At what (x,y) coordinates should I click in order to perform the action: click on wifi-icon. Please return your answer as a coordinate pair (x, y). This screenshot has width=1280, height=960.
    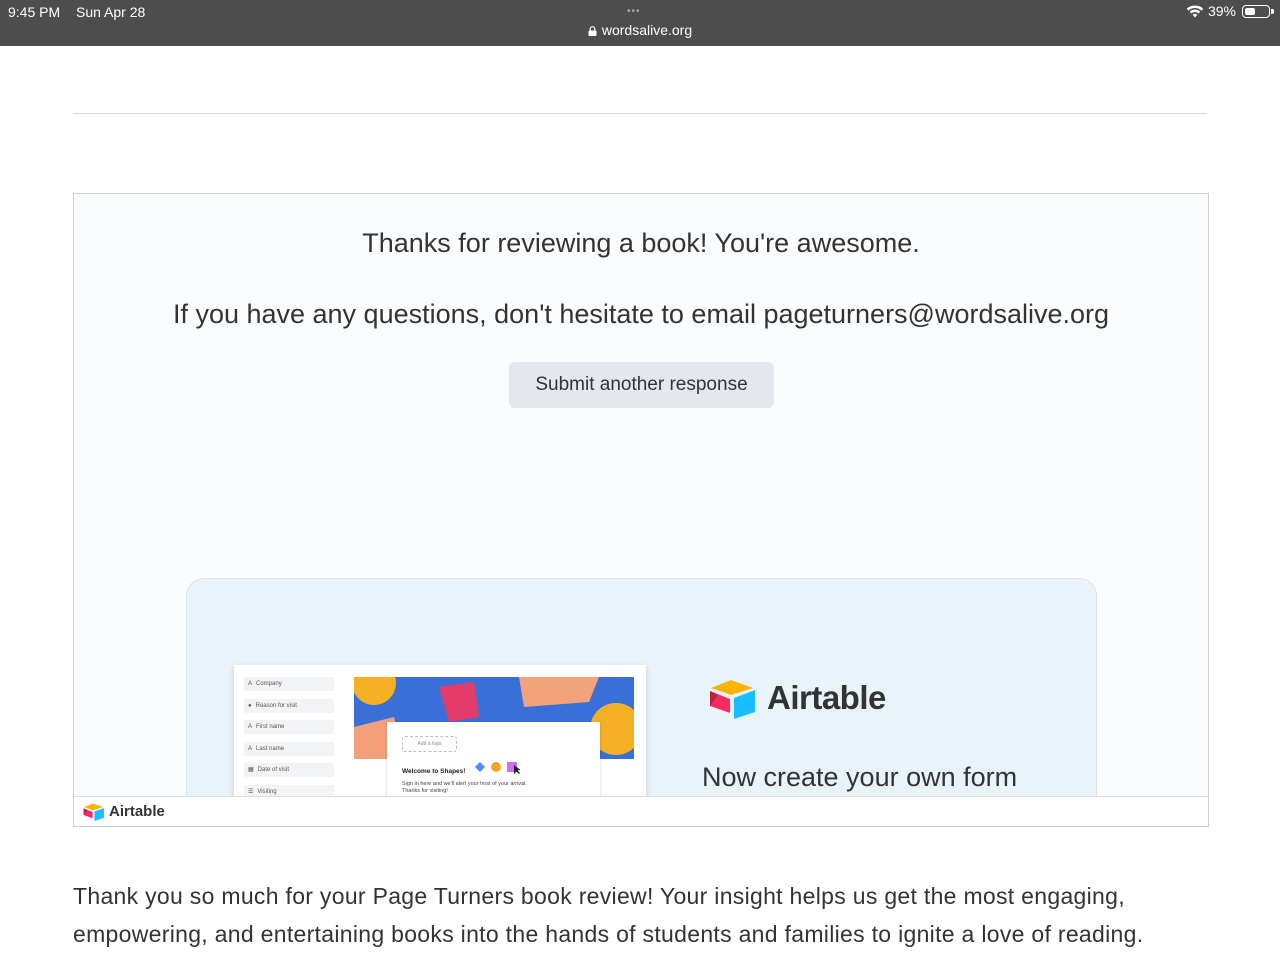
    Looking at the image, I should click on (1195, 10).